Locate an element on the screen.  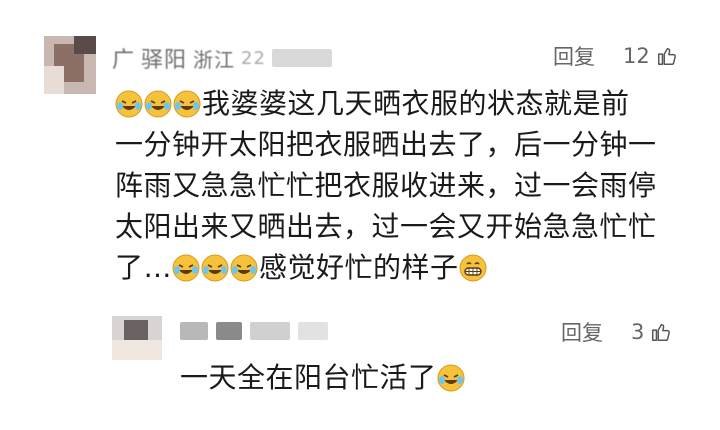
text-segment: 我婆婆这几天晒衣服的状态就是前 is located at coordinates (416, 103).